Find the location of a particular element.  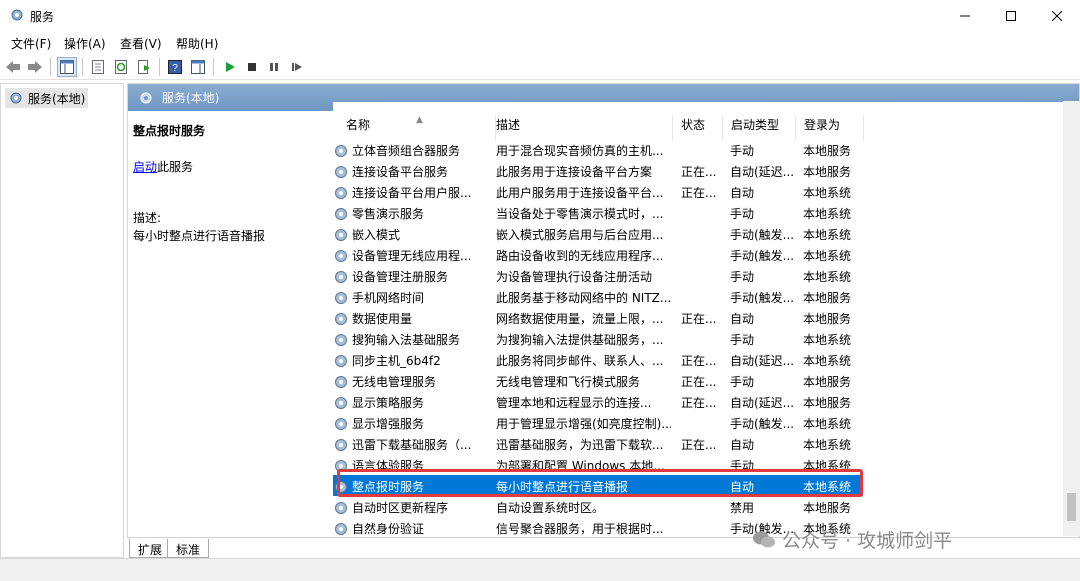

table-row: 连接设备平台用户服... 此用户服务用于连接设备平台... 正在... 自动 本地系统 is located at coordinates (598, 191).